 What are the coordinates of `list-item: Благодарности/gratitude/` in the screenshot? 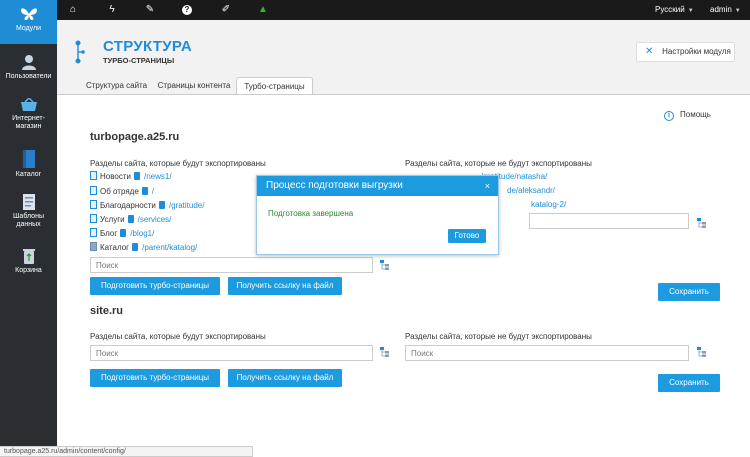 It's located at (147, 206).